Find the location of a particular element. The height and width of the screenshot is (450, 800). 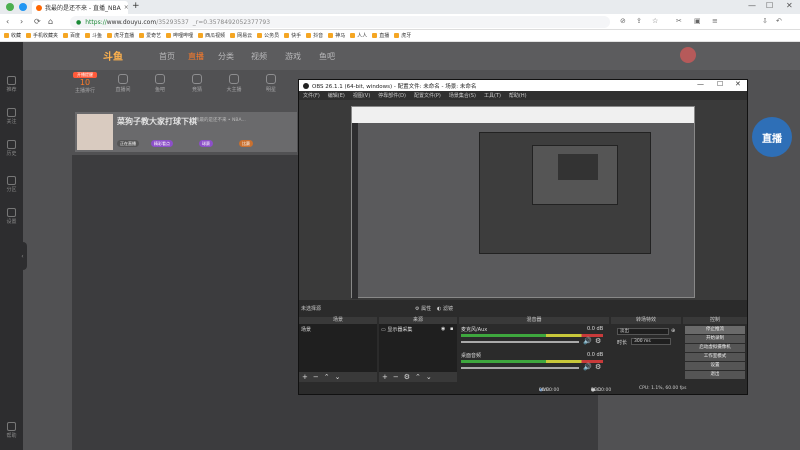

bookmark-item: 快手 is located at coordinates (292, 35).